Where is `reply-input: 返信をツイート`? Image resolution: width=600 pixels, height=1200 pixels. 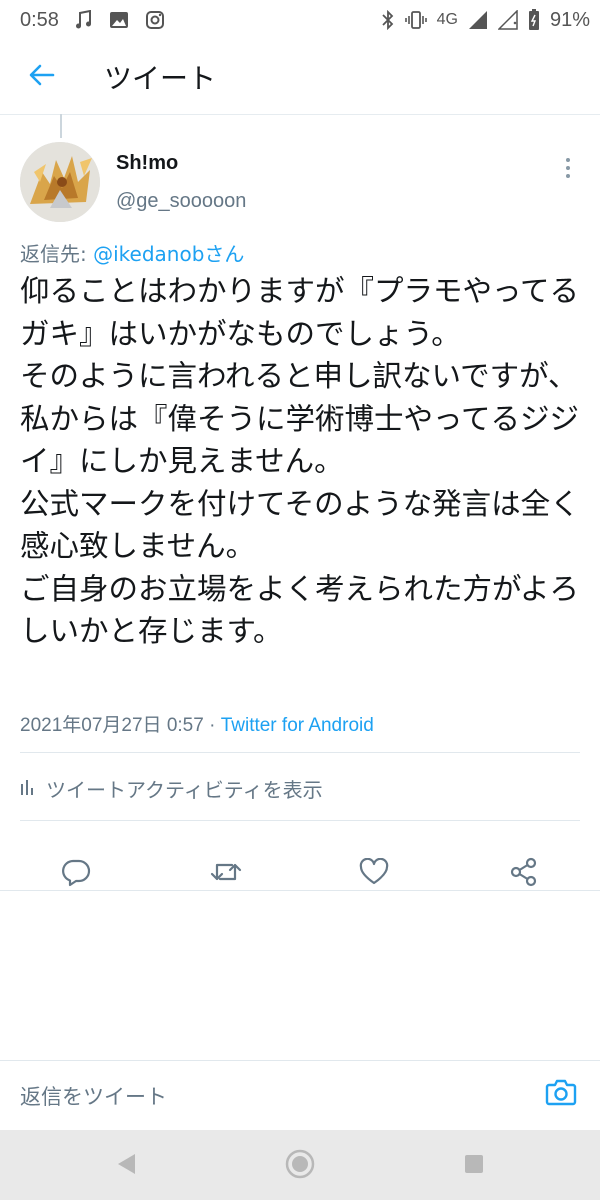 reply-input: 返信をツイート is located at coordinates (93, 1096).